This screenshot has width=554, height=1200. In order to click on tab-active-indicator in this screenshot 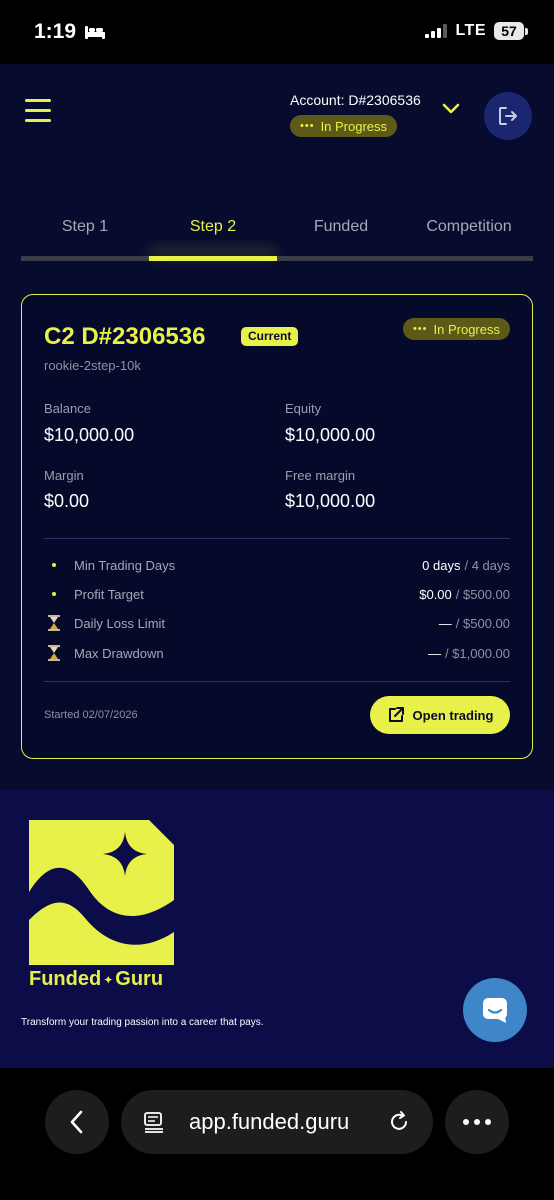, I will do `click(213, 258)`.